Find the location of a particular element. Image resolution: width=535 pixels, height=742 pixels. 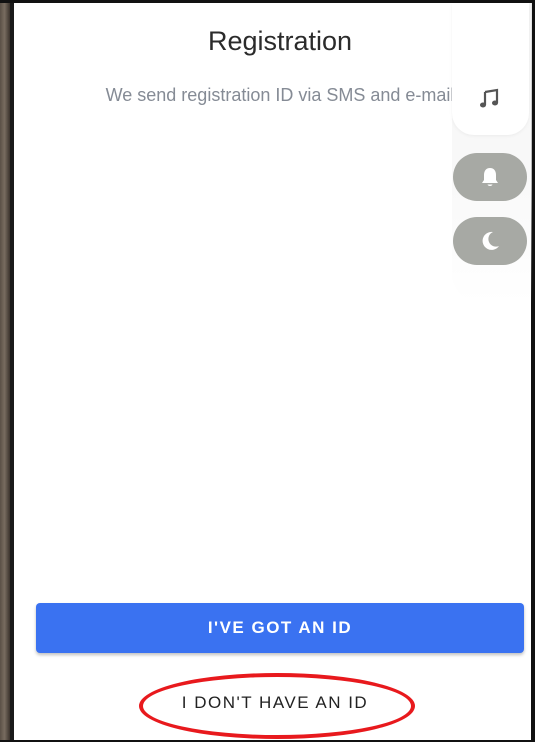

have-id-button: I'VE GOT AN ID is located at coordinates (280, 628).